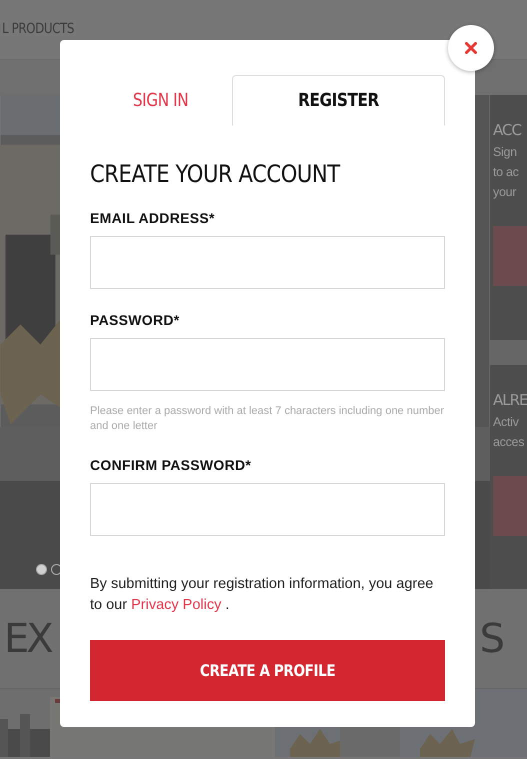  What do you see at coordinates (267, 670) in the screenshot?
I see `submit-button: CREATE A PROFILE` at bounding box center [267, 670].